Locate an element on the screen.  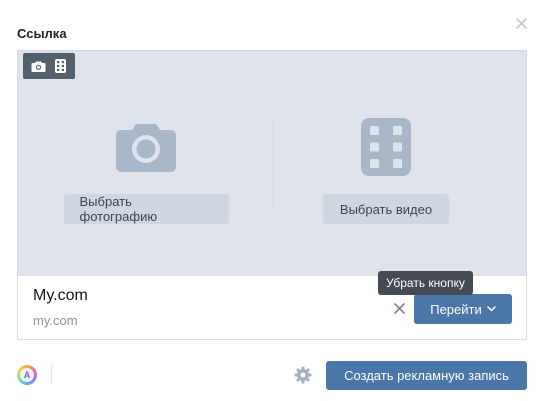
close-icon is located at coordinates (521, 23).